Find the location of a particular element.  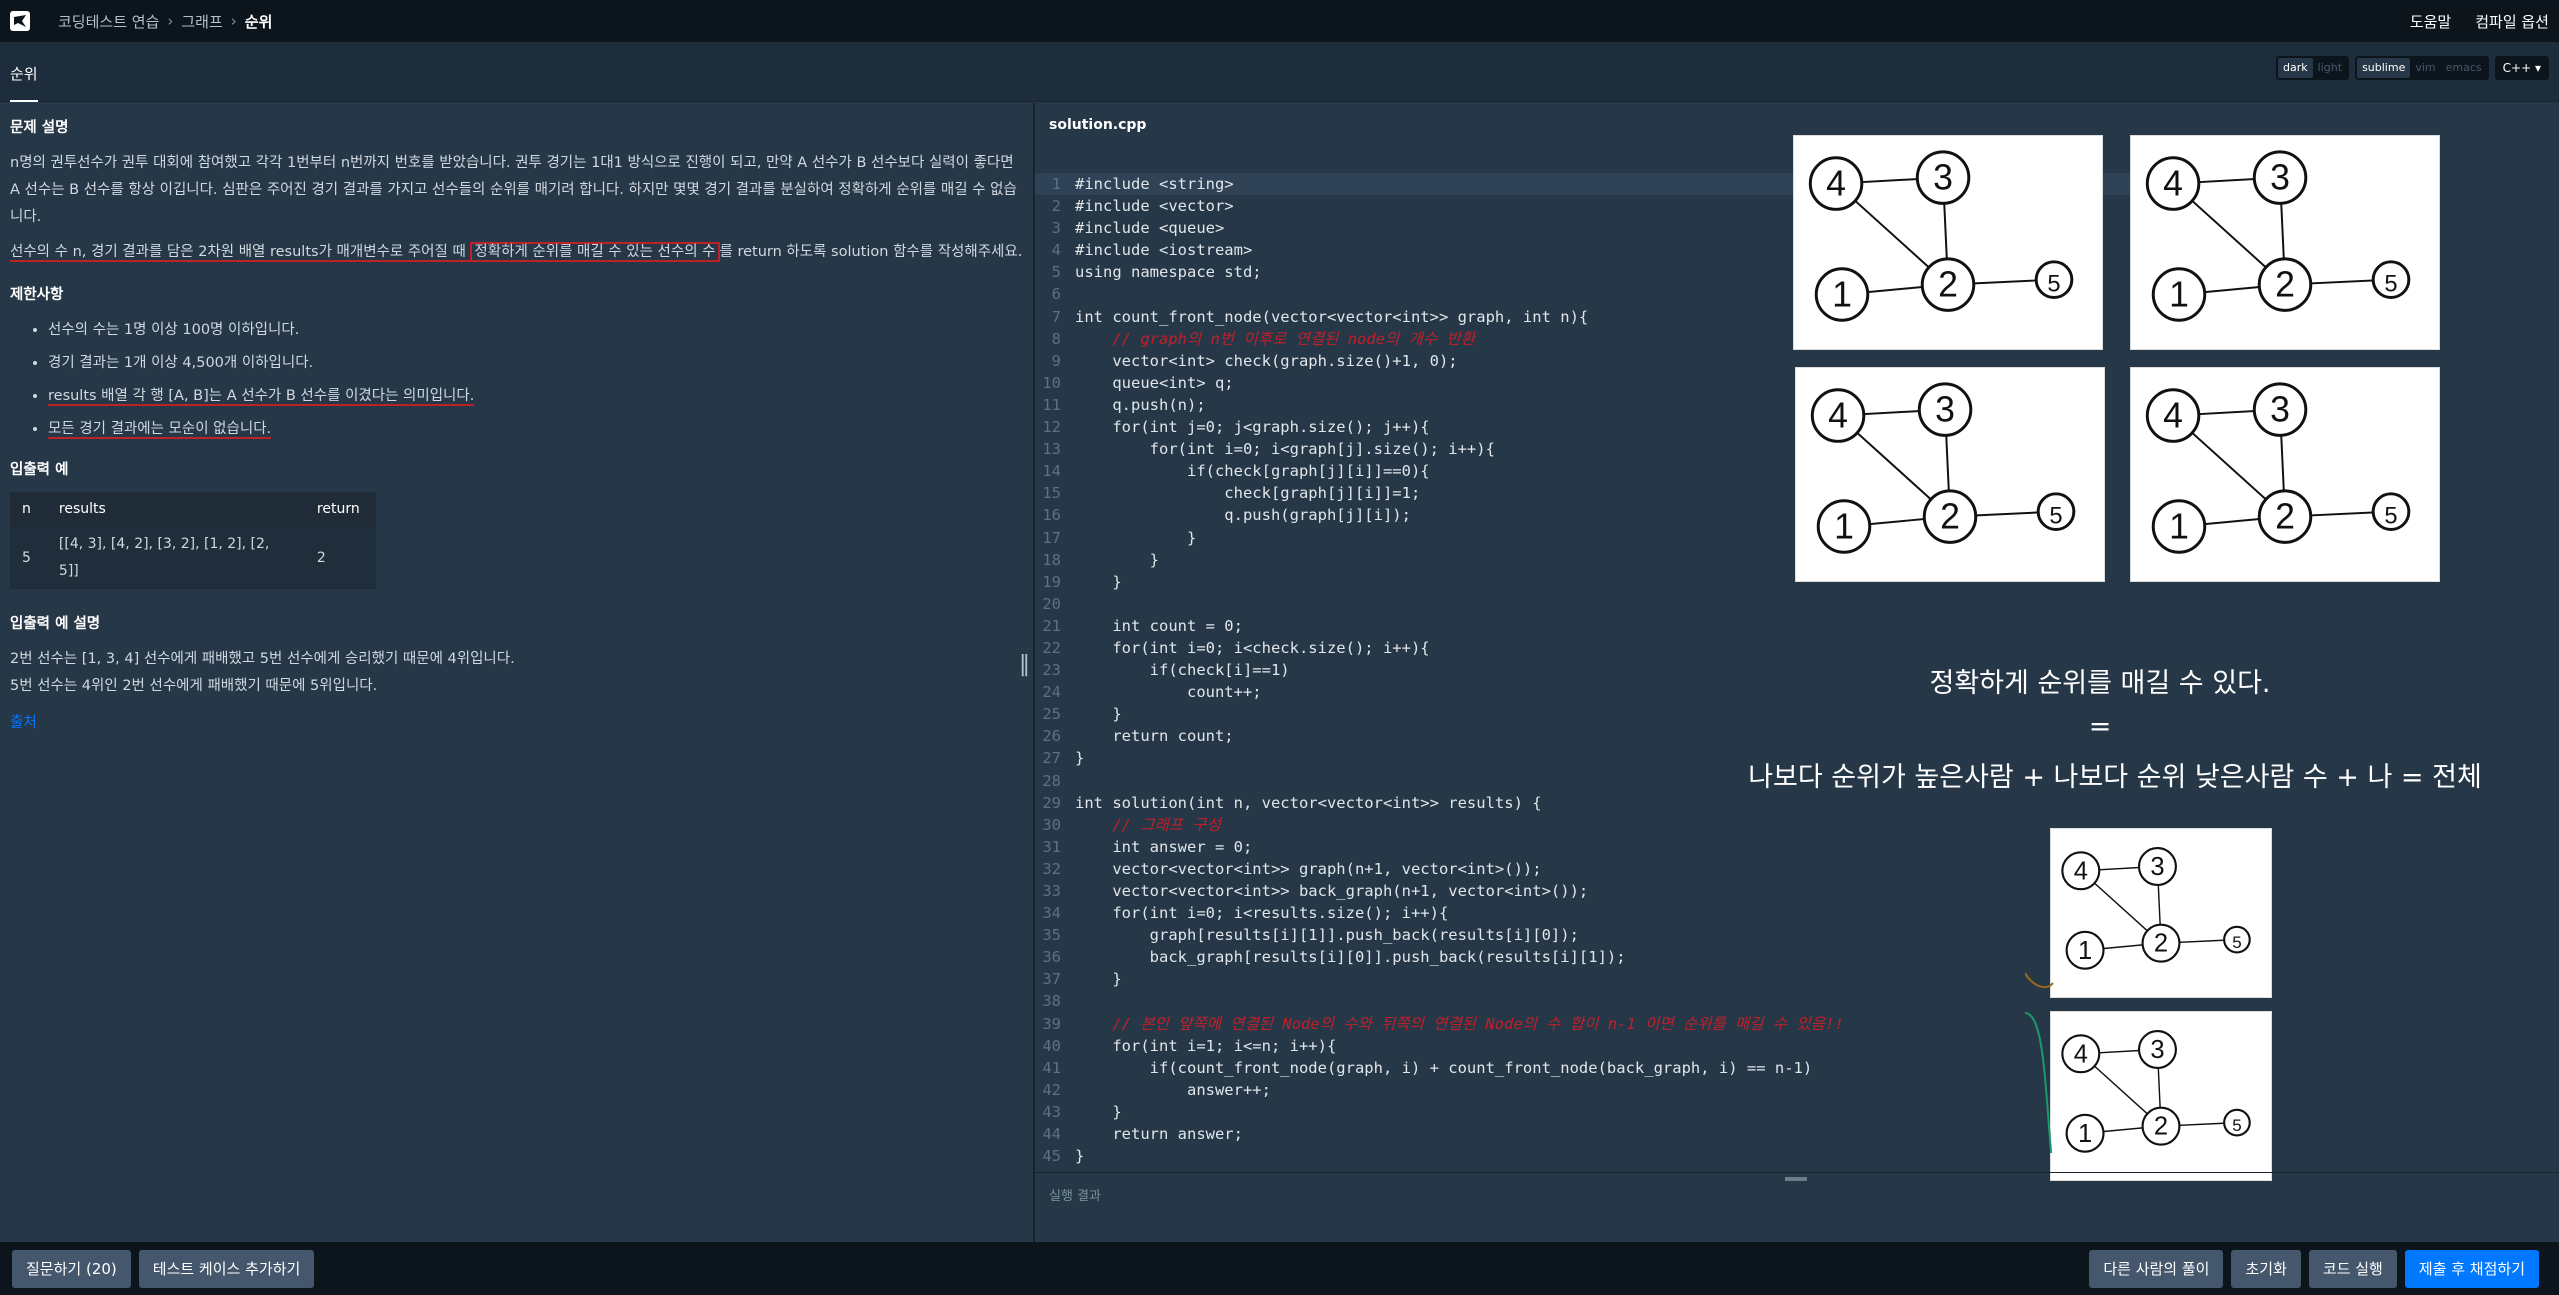

code-line: 22 for(int i=0; i<check.size(); i++){ is located at coordinates (1585, 648).